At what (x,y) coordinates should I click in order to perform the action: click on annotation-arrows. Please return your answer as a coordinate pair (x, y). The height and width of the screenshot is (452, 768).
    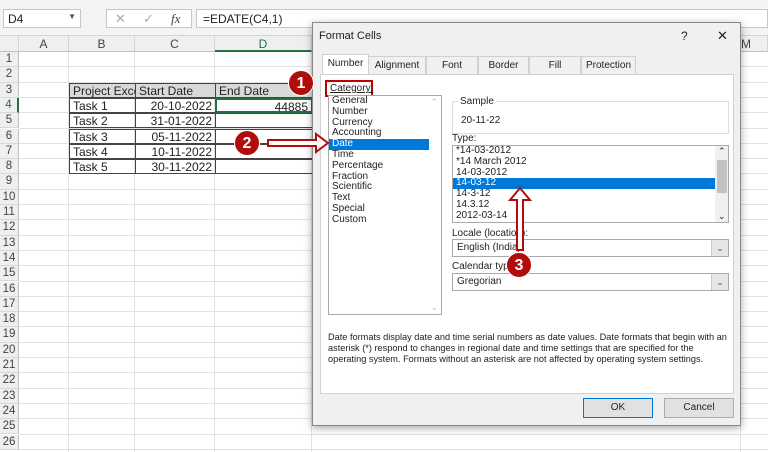
    Looking at the image, I should click on (400, 191).